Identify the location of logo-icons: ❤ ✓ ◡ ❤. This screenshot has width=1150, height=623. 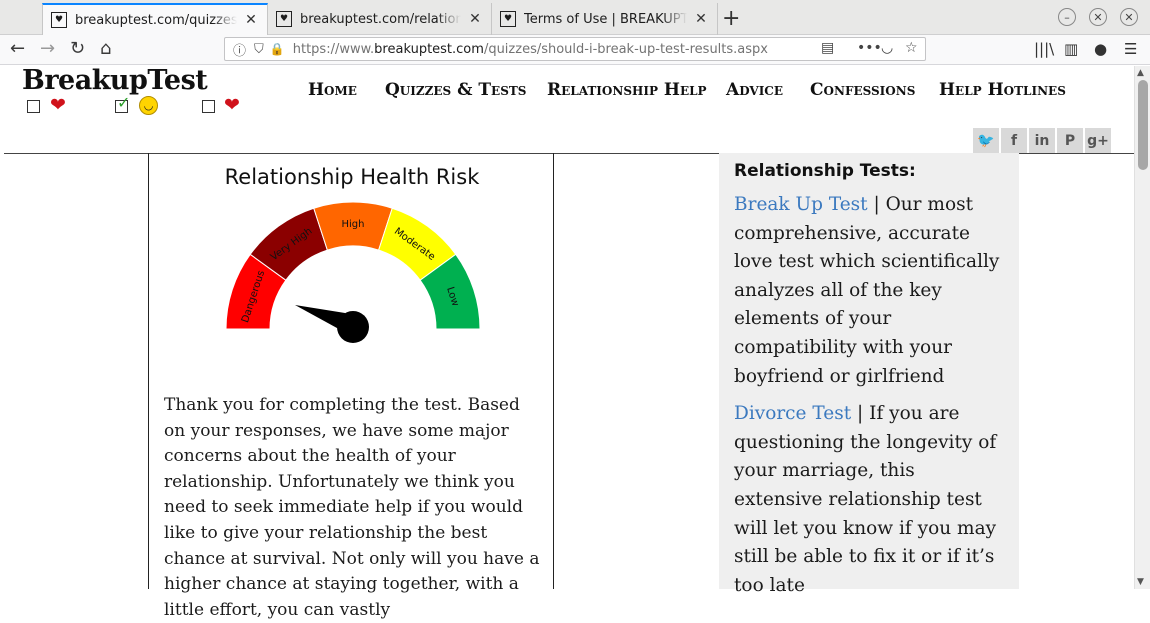
(138, 104).